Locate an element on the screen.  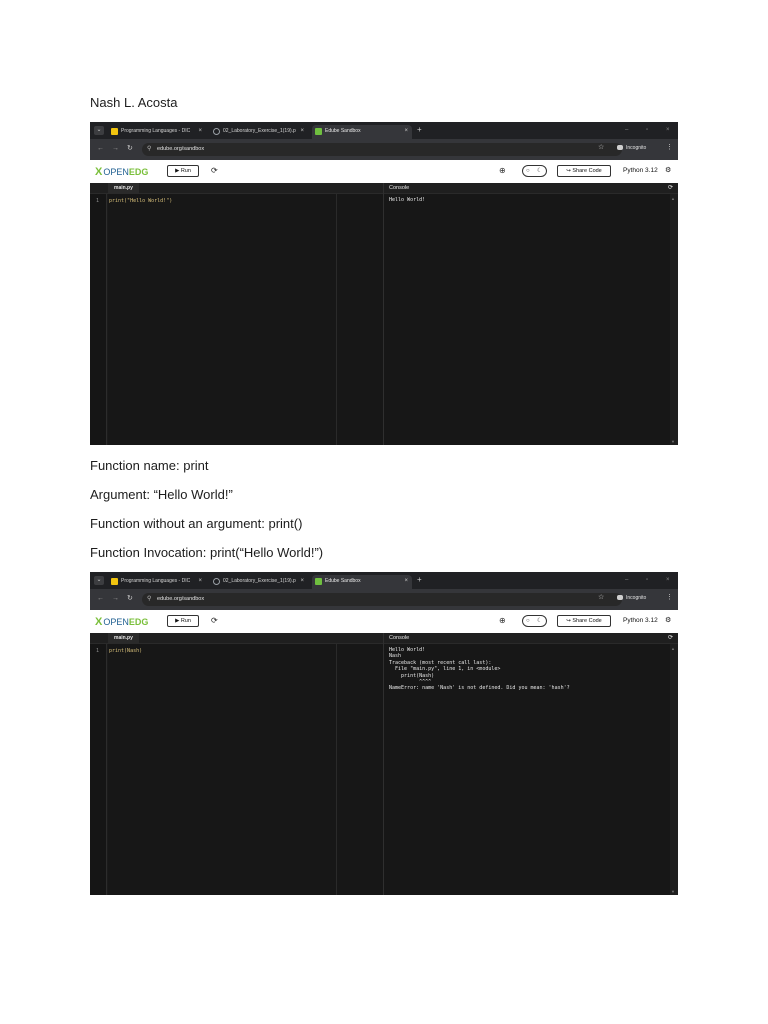
console-title: Console is located at coordinates (399, 188).